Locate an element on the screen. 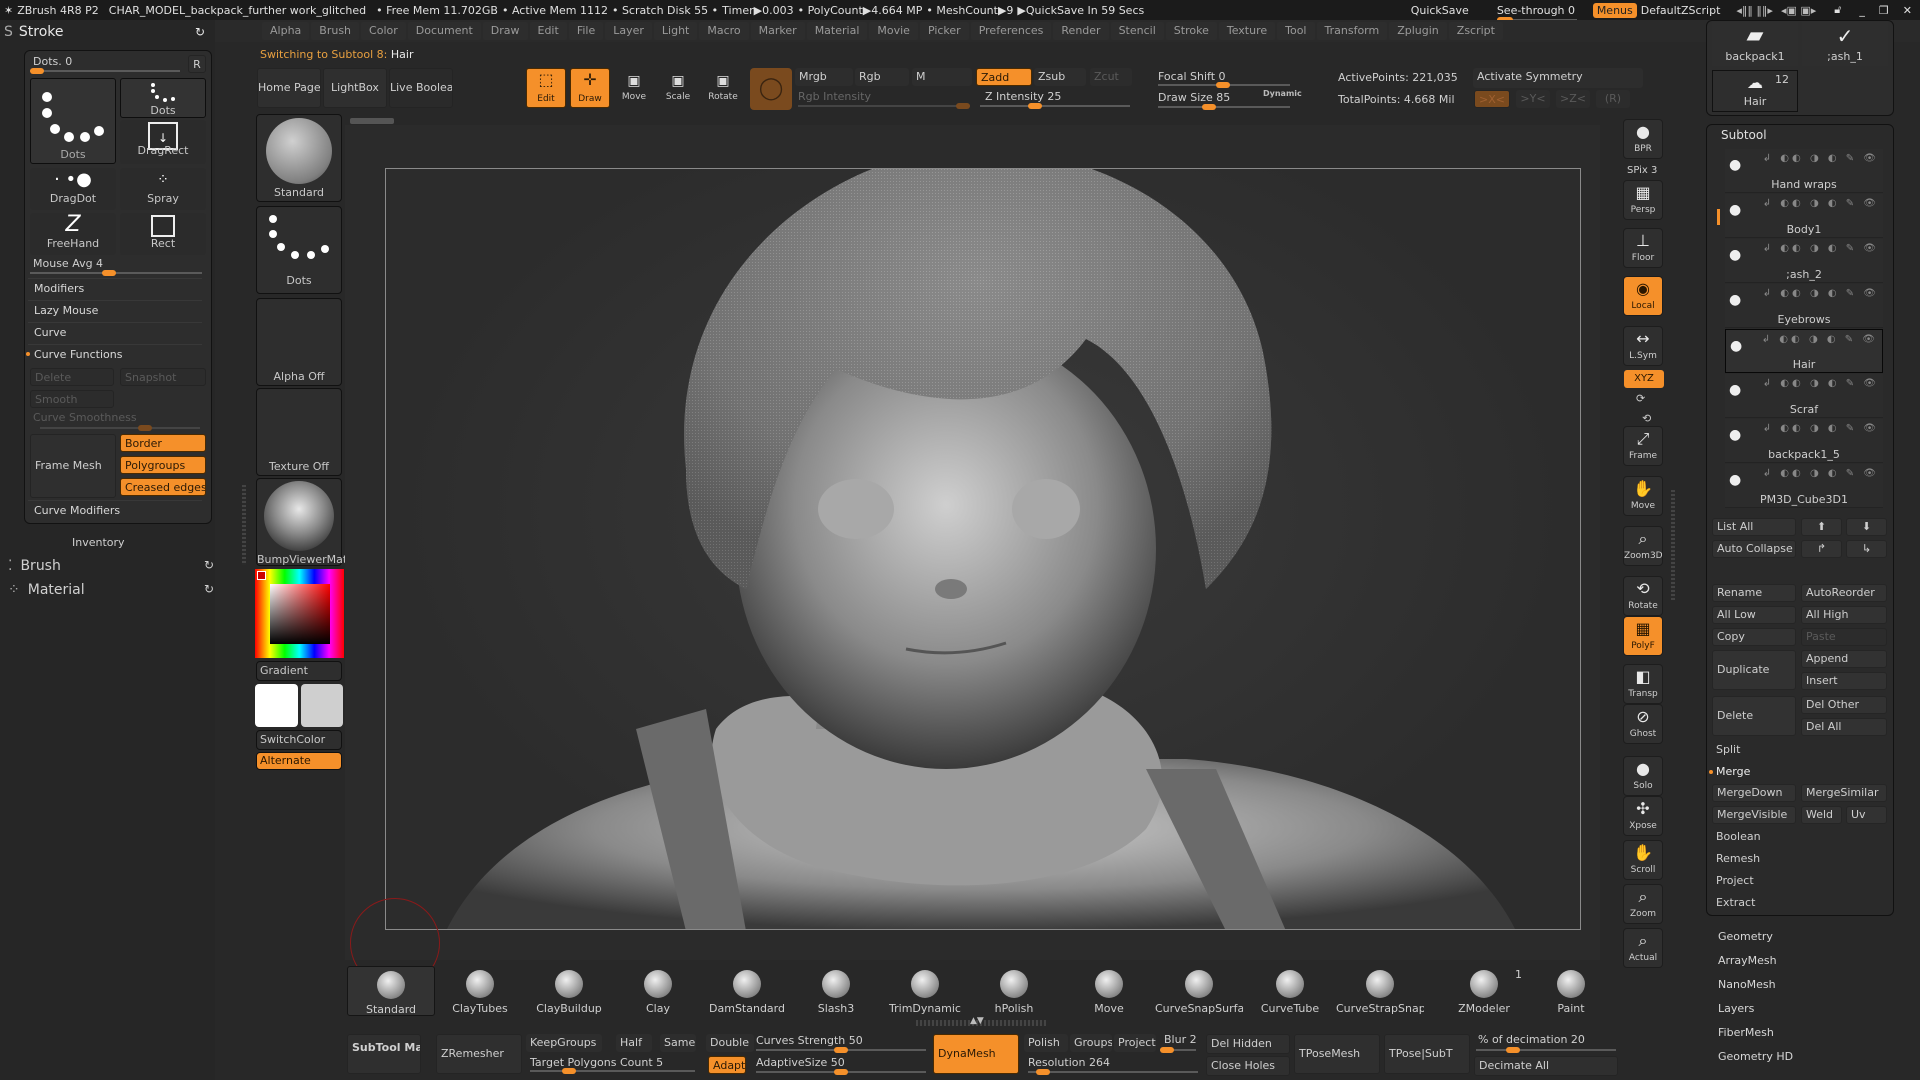 This screenshot has width=1920, height=1080. secondary-color-swatch is located at coordinates (322, 705).